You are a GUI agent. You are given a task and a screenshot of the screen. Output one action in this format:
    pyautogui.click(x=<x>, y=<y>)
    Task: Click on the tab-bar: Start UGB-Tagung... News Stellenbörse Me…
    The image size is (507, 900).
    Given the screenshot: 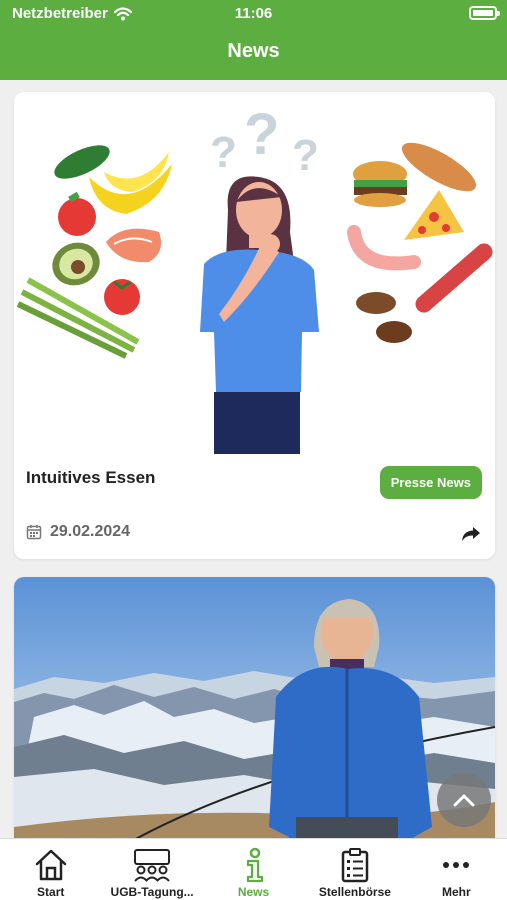 What is the action you would take?
    pyautogui.click(x=253, y=869)
    